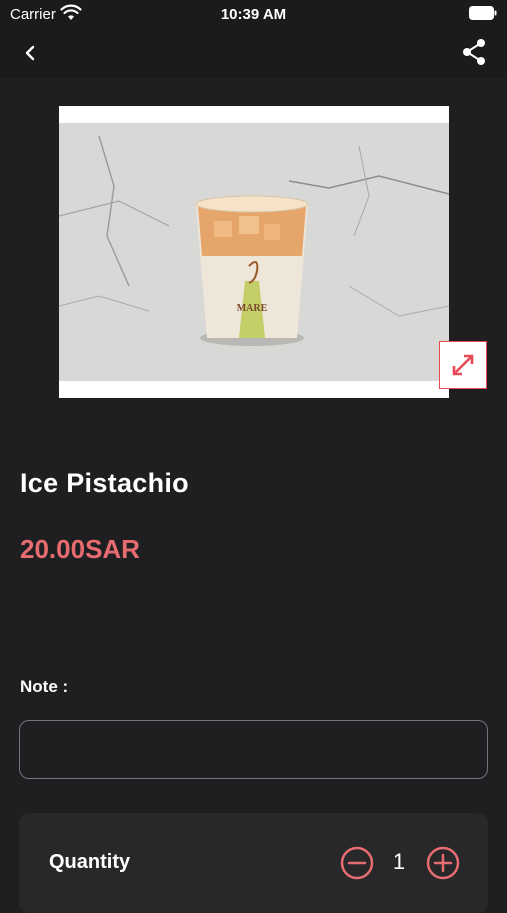 The height and width of the screenshot is (913, 507). Describe the element at coordinates (253, 53) in the screenshot. I see `nav-bar` at that location.